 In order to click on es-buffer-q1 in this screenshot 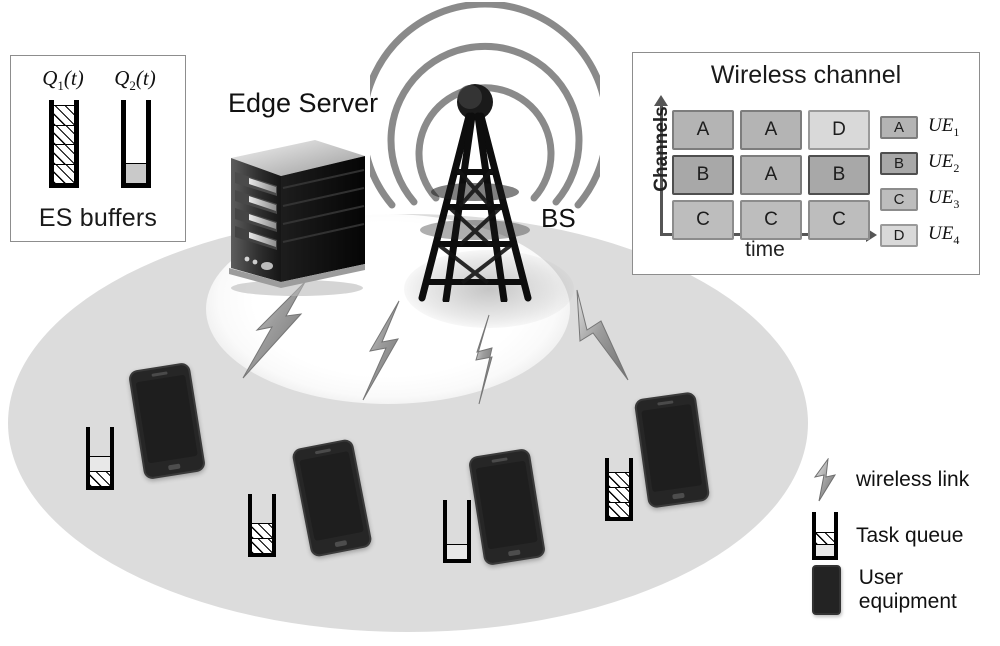, I will do `click(64, 144)`.